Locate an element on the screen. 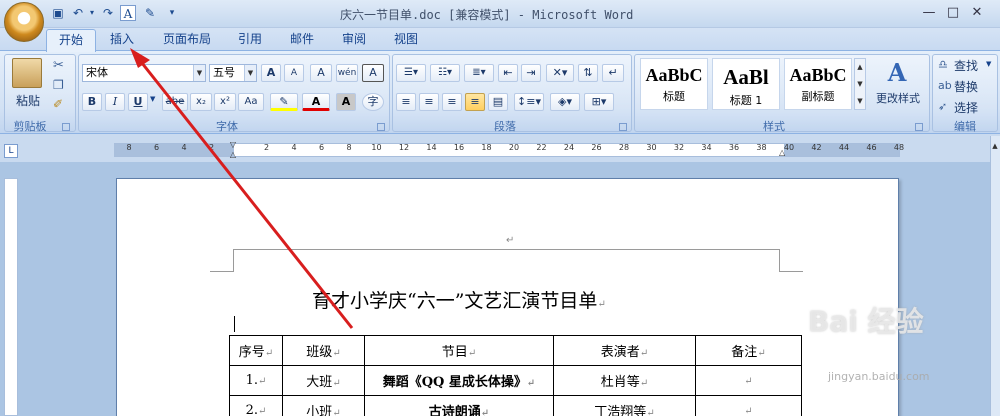  arrow-shaft is located at coordinates (245, 193).